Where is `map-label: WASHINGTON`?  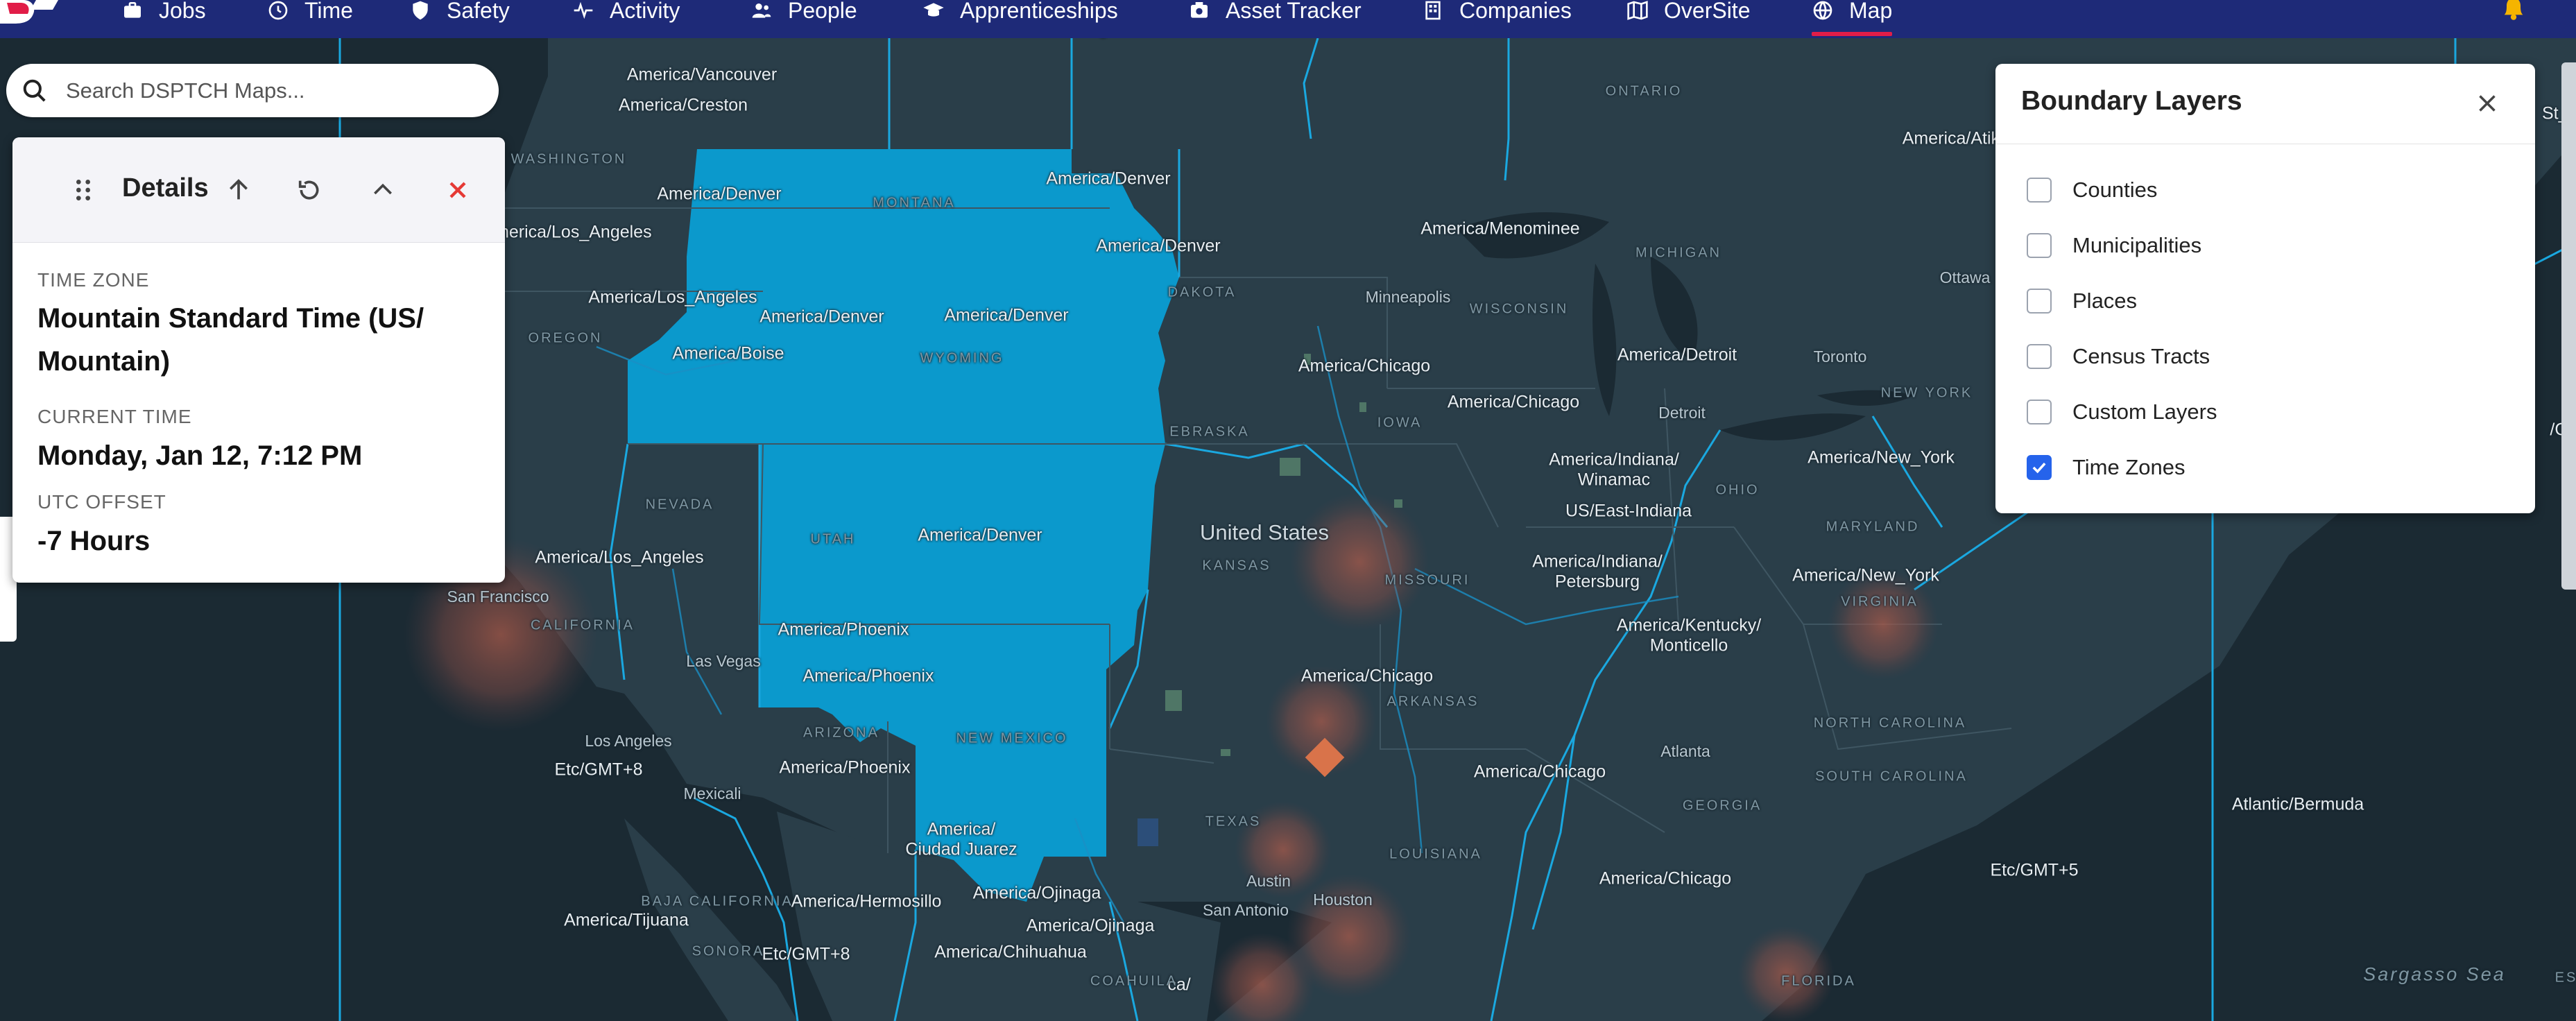 map-label: WASHINGTON is located at coordinates (568, 159).